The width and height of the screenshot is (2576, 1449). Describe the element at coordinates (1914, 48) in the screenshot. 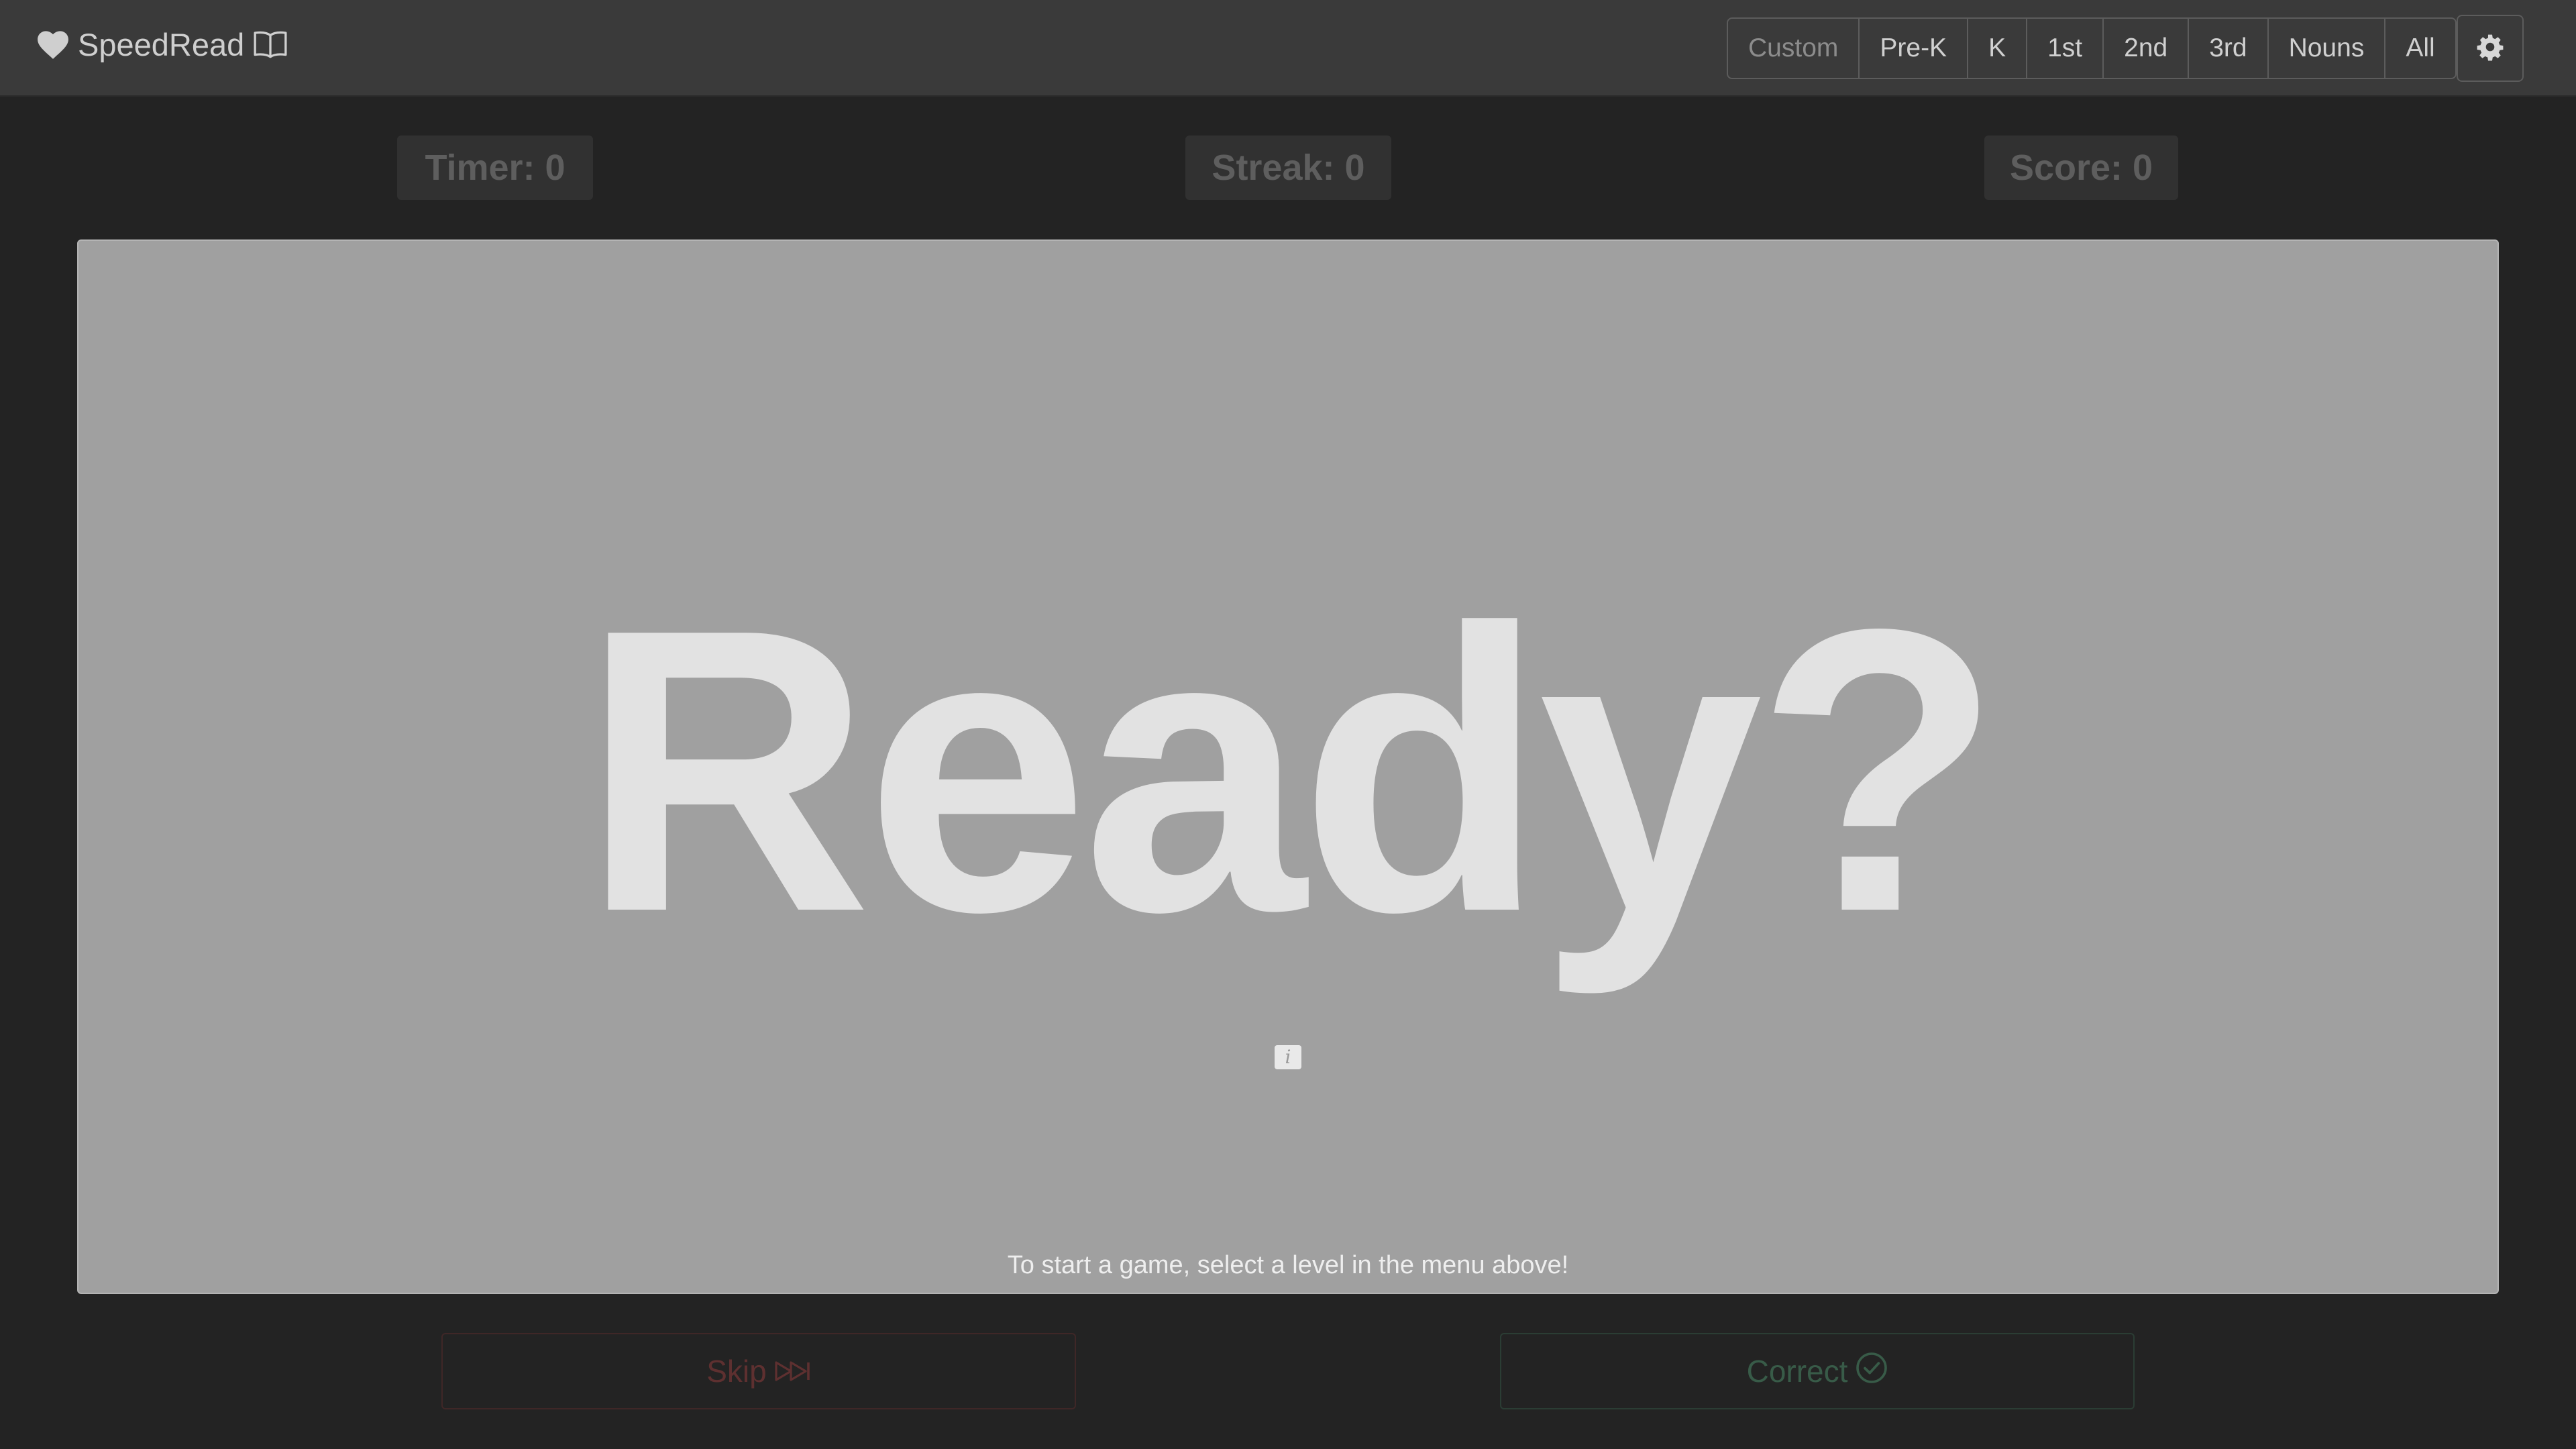

I see `level-button-pre-k: Pre-K` at that location.